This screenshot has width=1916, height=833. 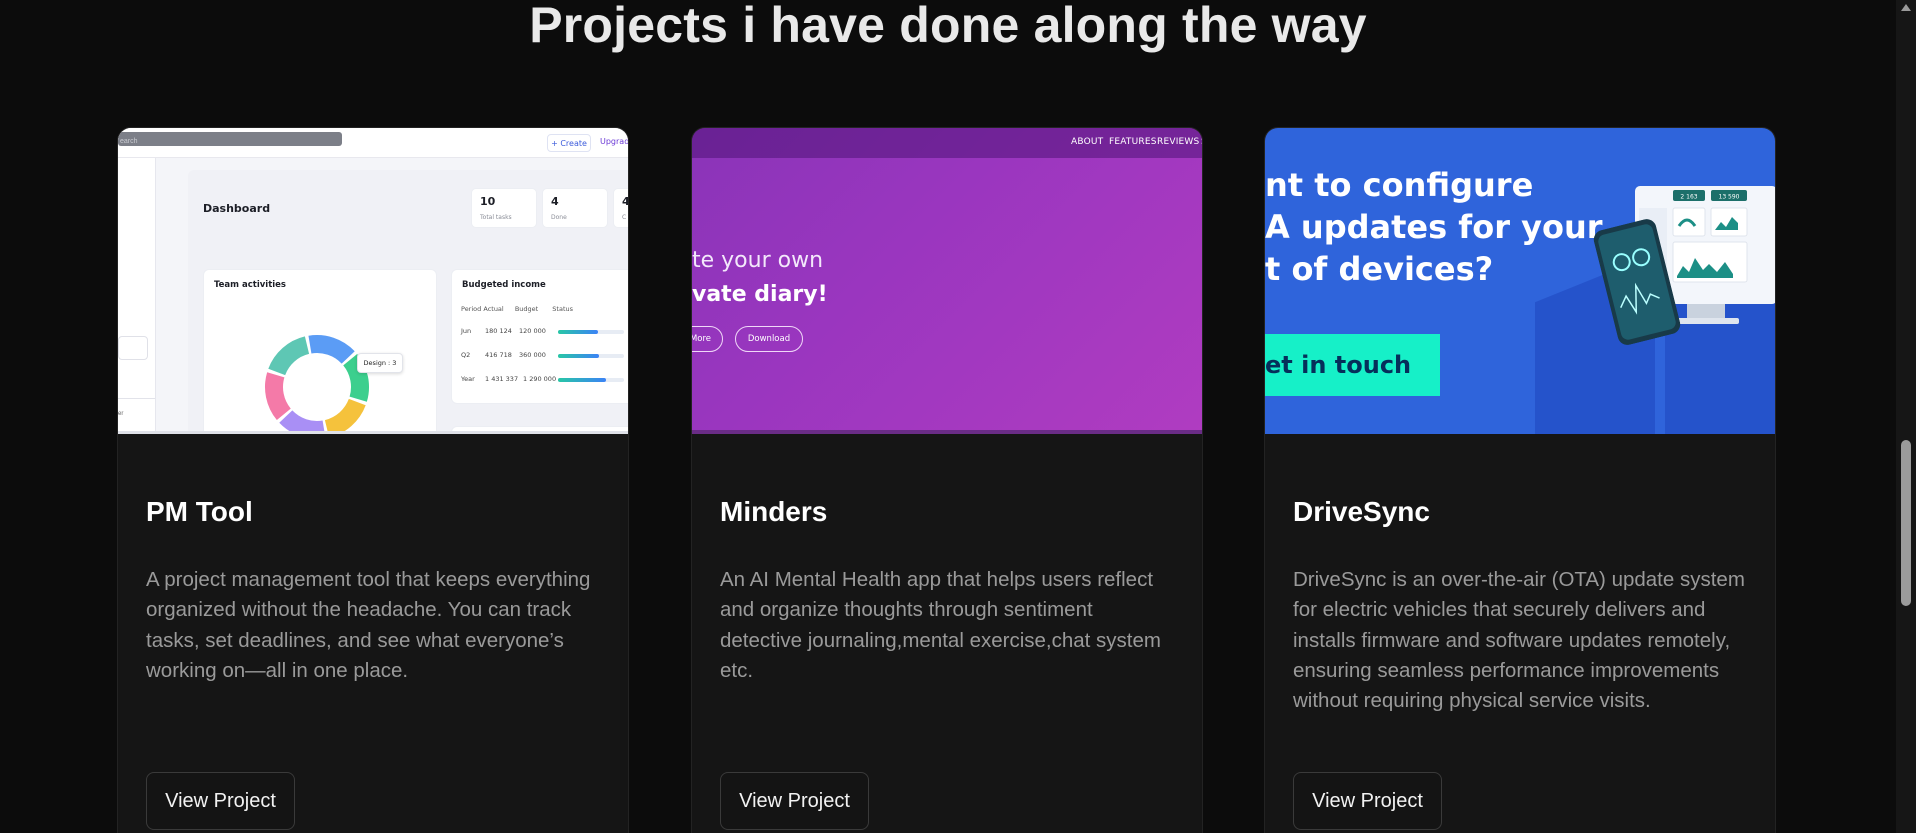 I want to click on preview-budget-header: Period Actual Budget Status, so click(x=517, y=309).